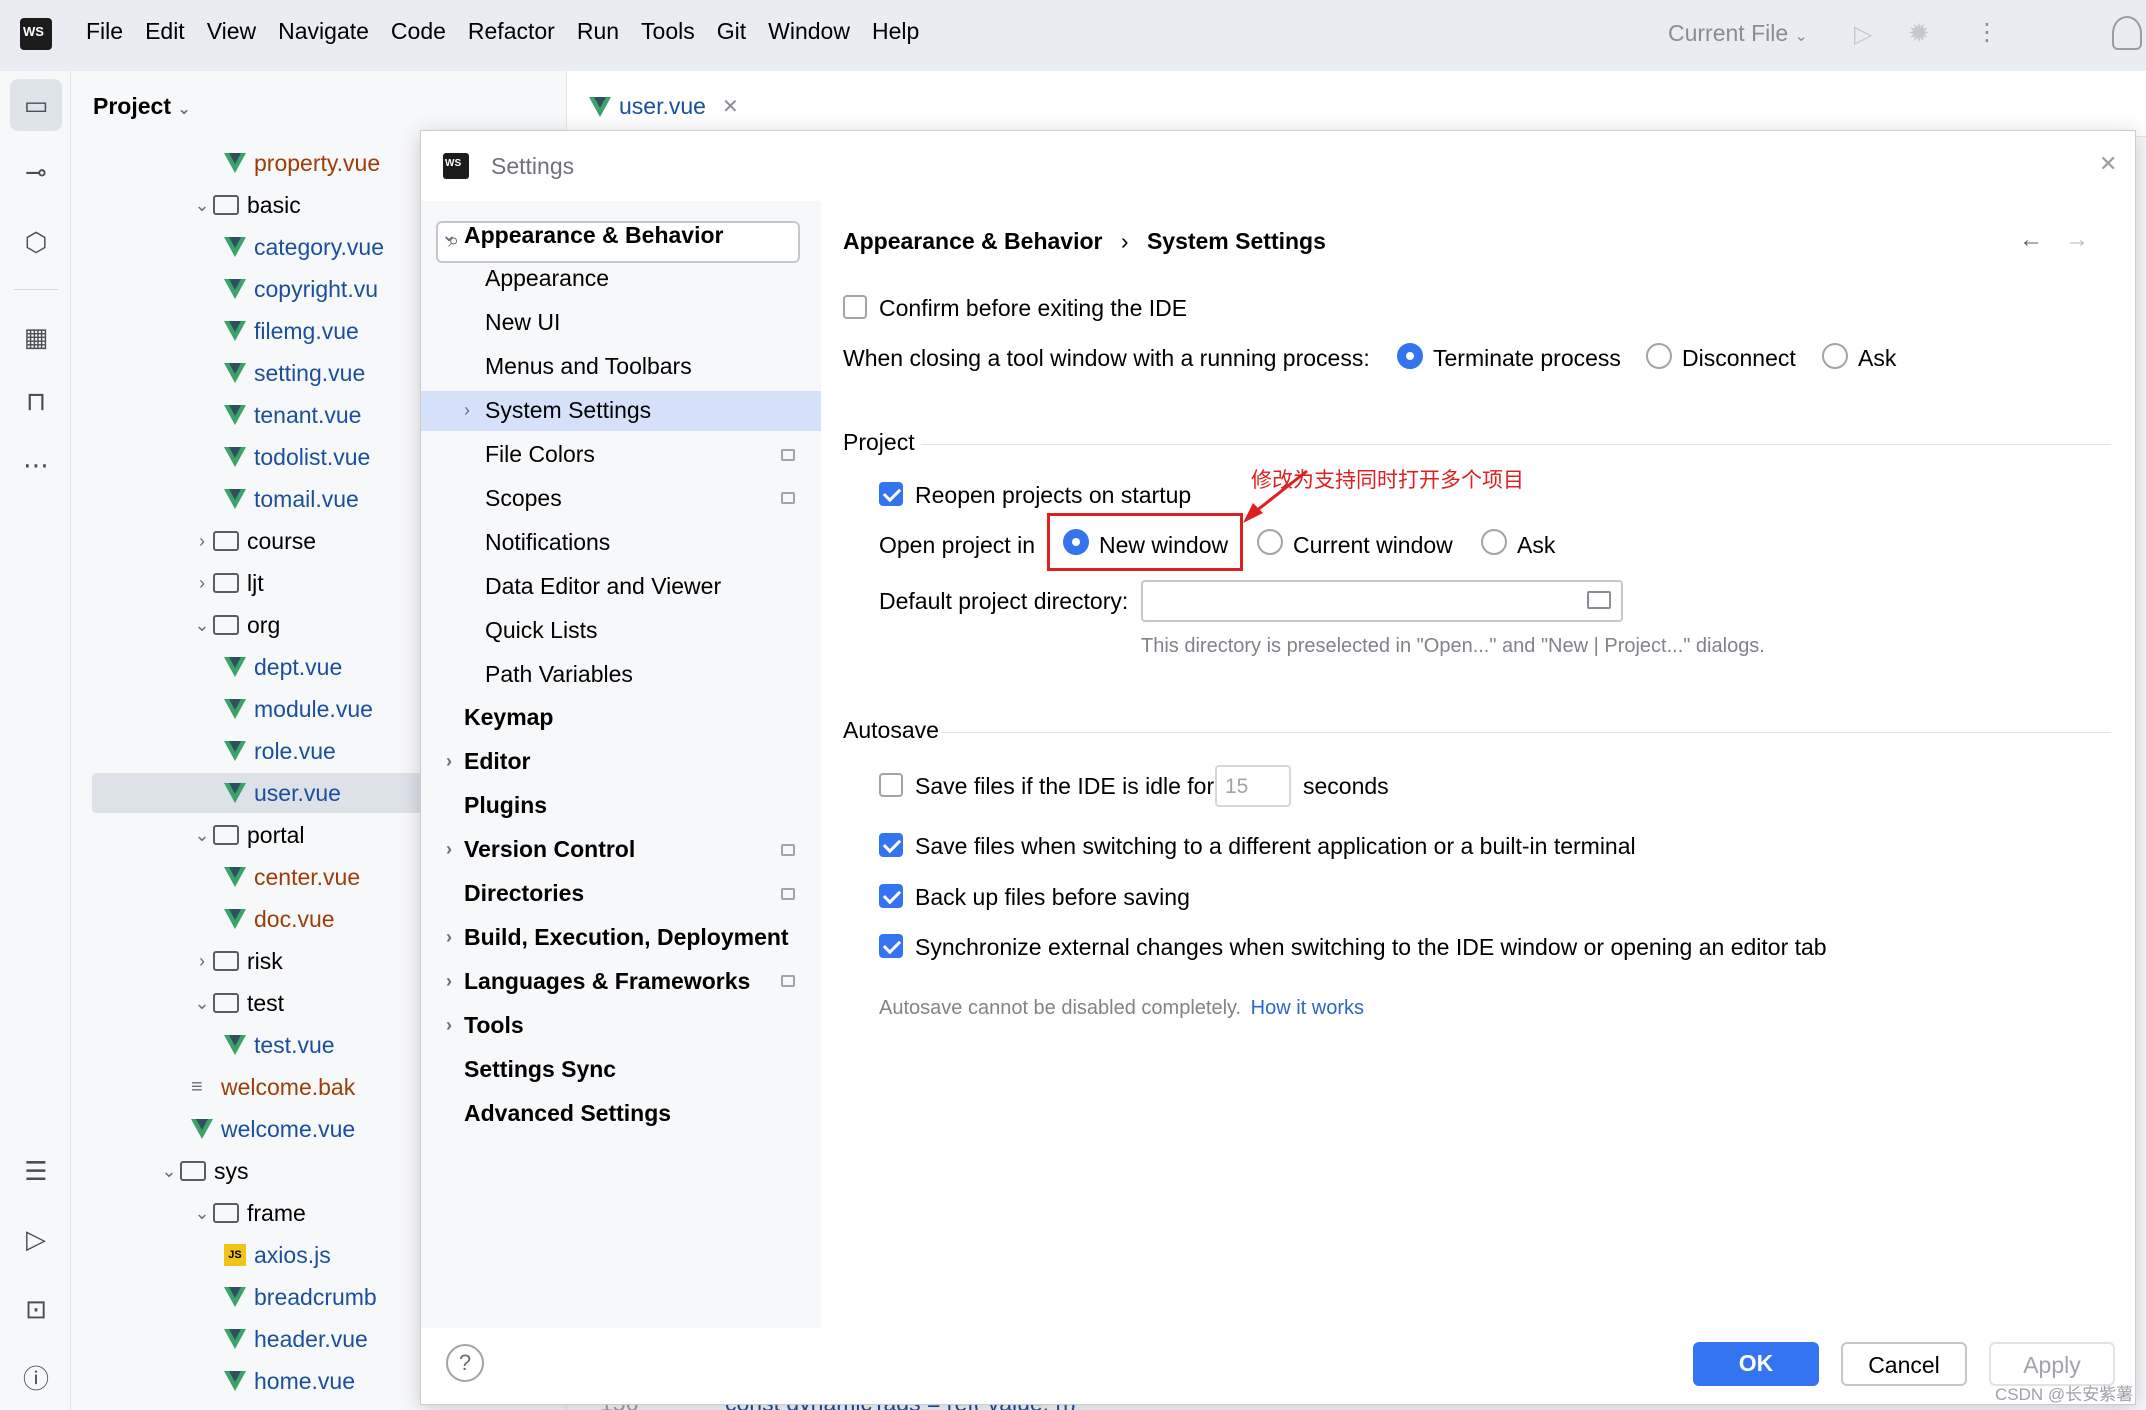 This screenshot has width=2146, height=1410. Describe the element at coordinates (895, 31) in the screenshot. I see `menu-help: Help` at that location.